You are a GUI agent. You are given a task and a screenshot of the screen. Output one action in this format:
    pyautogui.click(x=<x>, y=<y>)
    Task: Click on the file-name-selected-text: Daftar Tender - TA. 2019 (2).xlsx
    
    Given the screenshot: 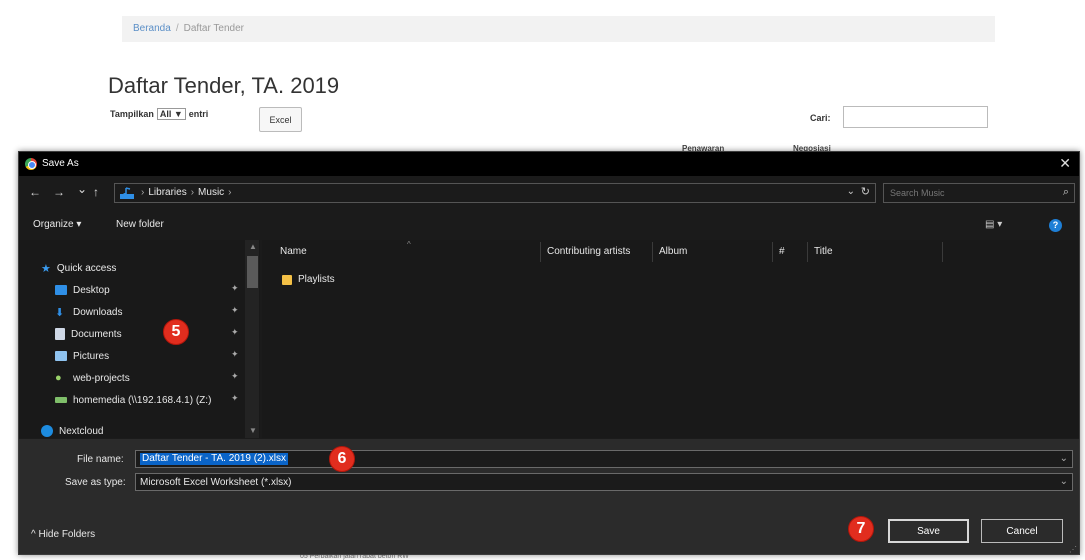 What is the action you would take?
    pyautogui.click(x=214, y=459)
    